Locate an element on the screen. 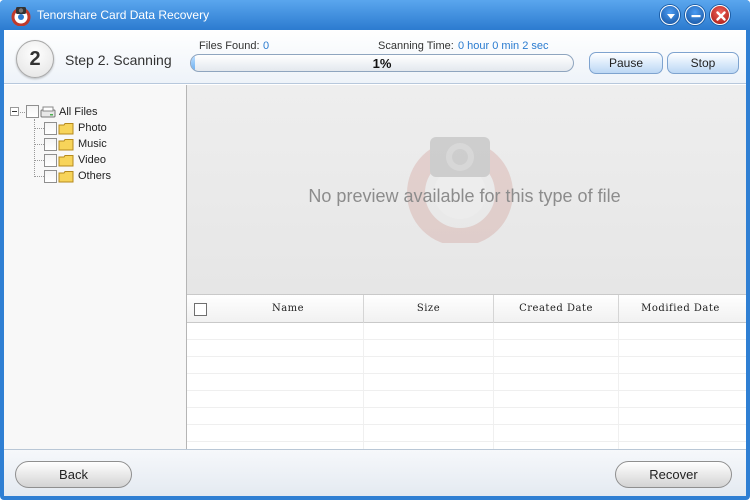  column-header-created-date: Created Date is located at coordinates (555, 309).